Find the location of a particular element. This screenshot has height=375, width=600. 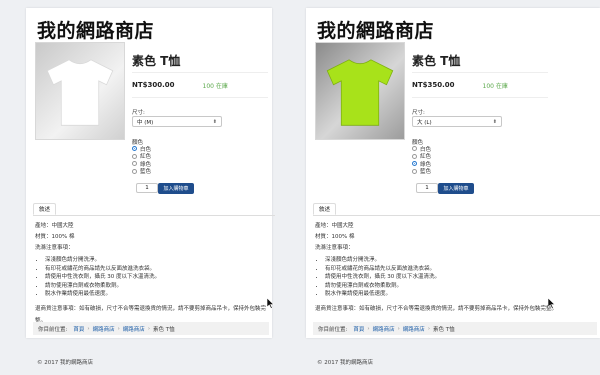

size-select: 中 (M) ⬍ is located at coordinates (177, 121).